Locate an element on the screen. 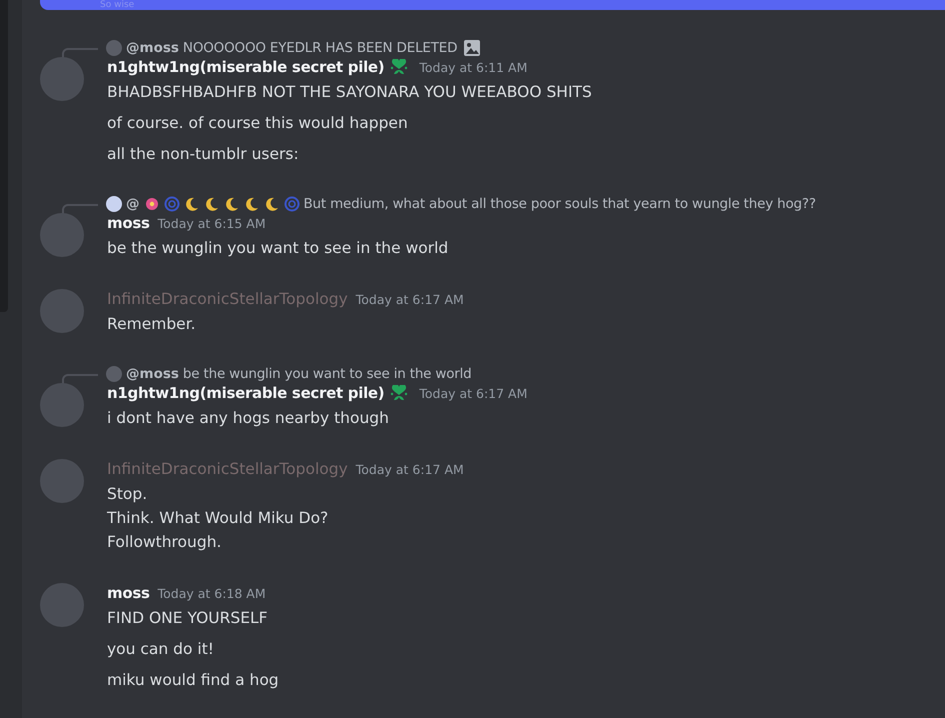 The height and width of the screenshot is (718, 945). flower-icon is located at coordinates (152, 204).